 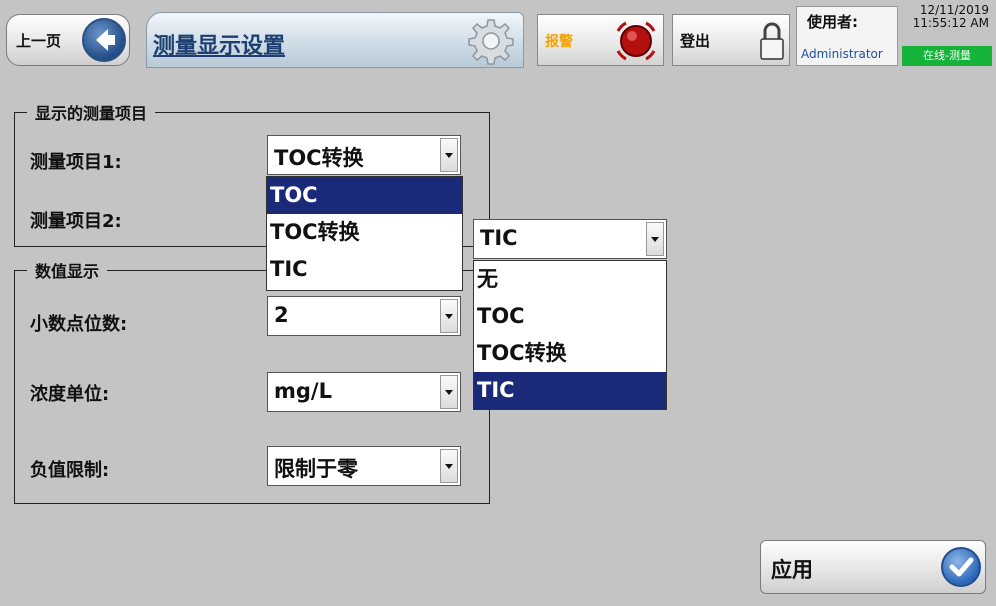 I want to click on numeric-display-legend: 数值显示, so click(x=67, y=270).